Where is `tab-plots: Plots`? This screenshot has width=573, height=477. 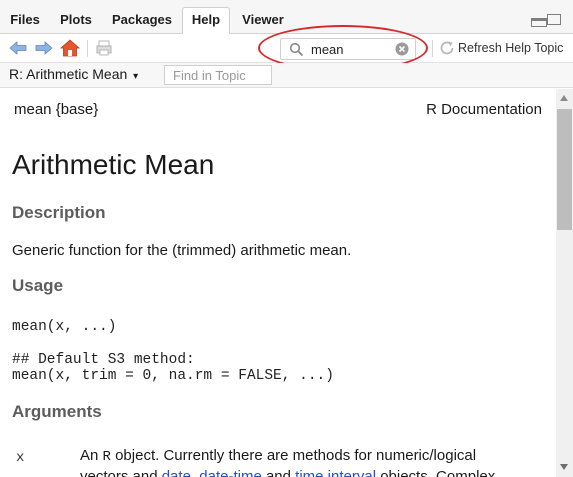
tab-plots: Plots is located at coordinates (76, 21).